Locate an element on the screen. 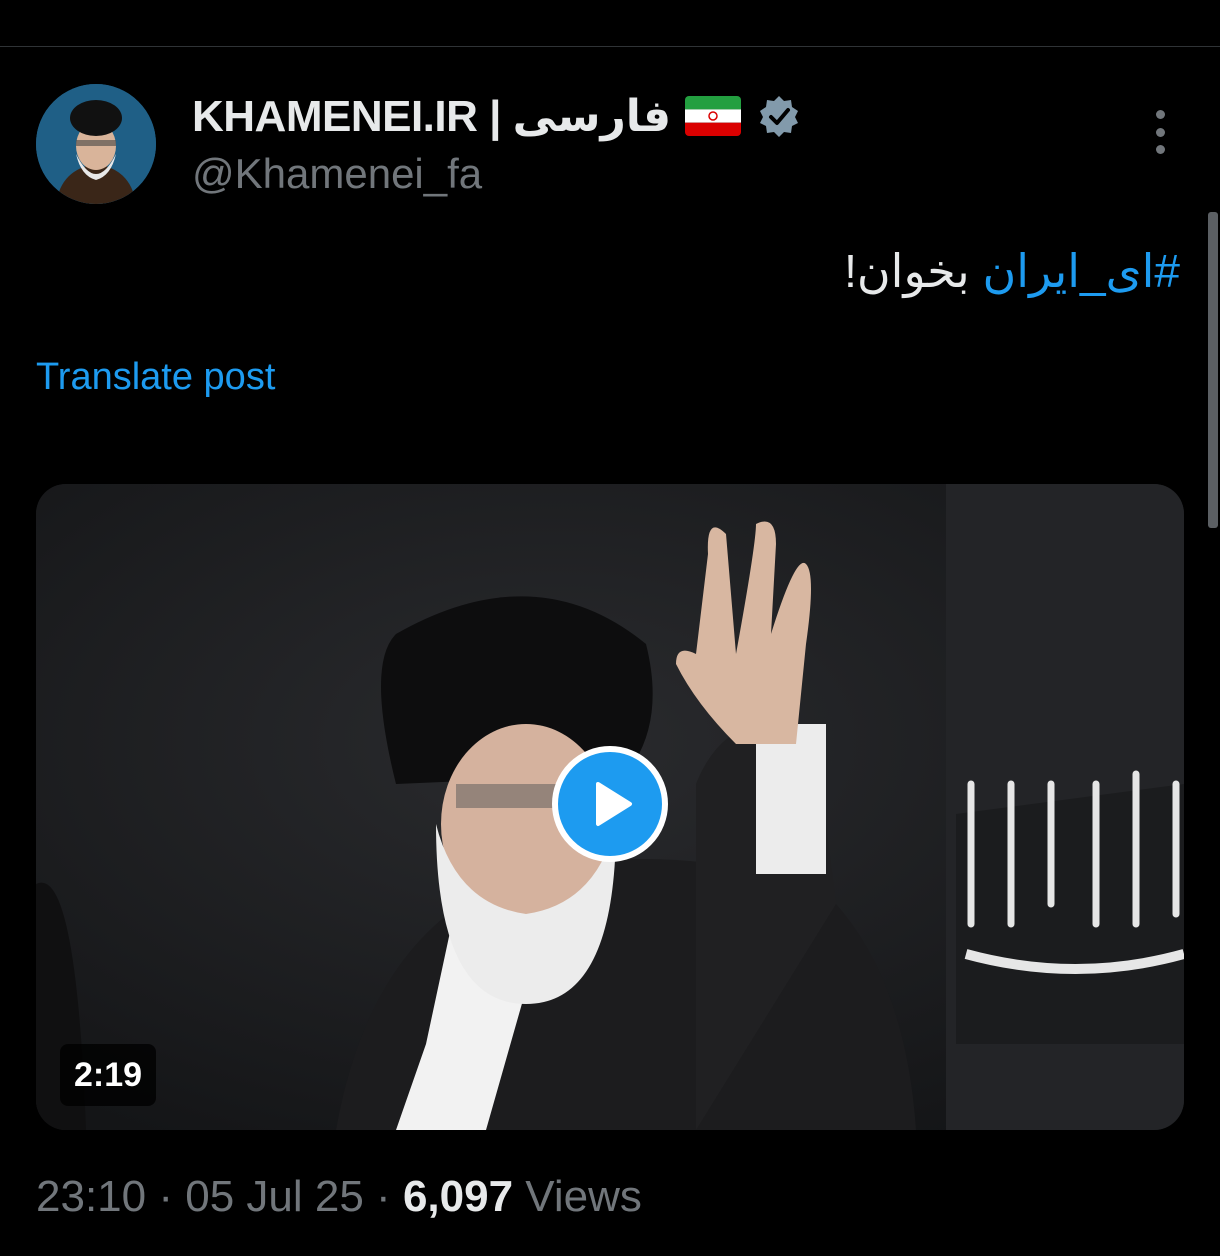 This screenshot has width=1220, height=1256. scrollbar-thumb is located at coordinates (1213, 370).